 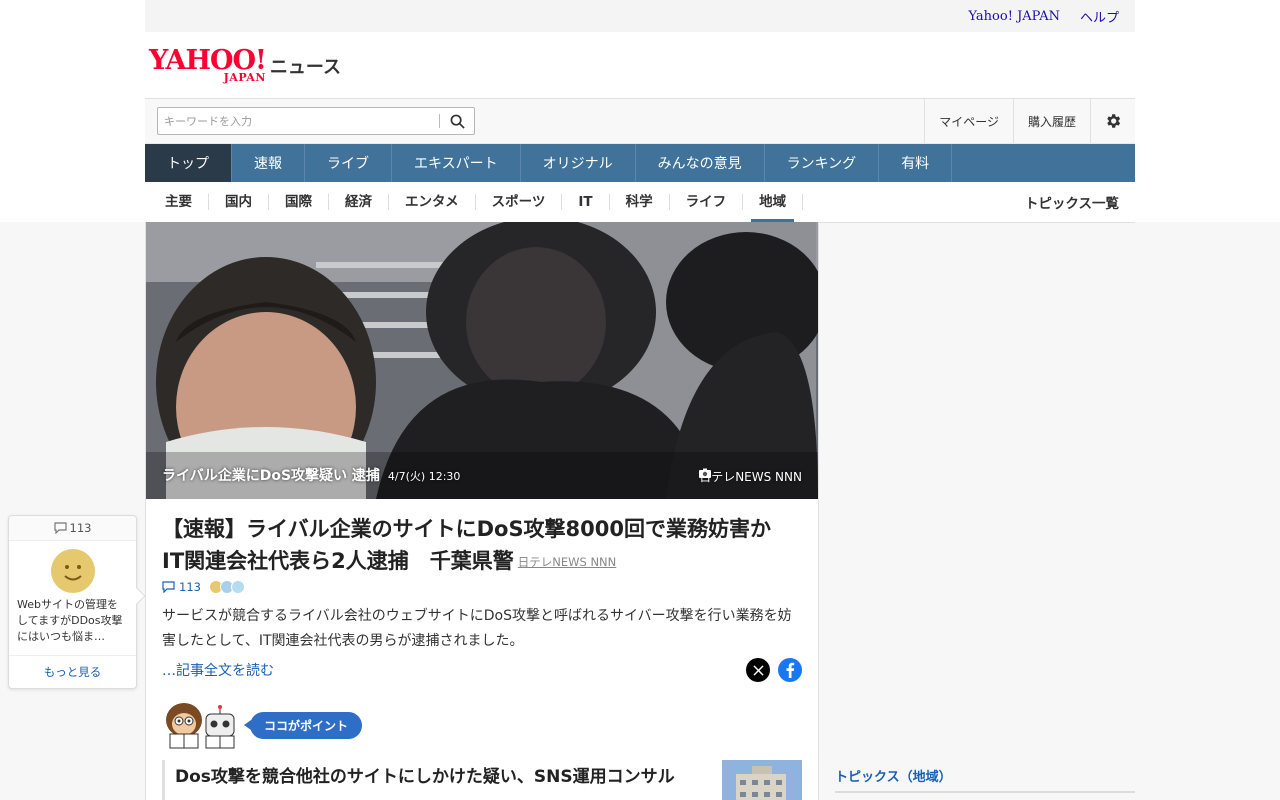 What do you see at coordinates (482, 725) in the screenshot?
I see `point-header: ココがポイント` at bounding box center [482, 725].